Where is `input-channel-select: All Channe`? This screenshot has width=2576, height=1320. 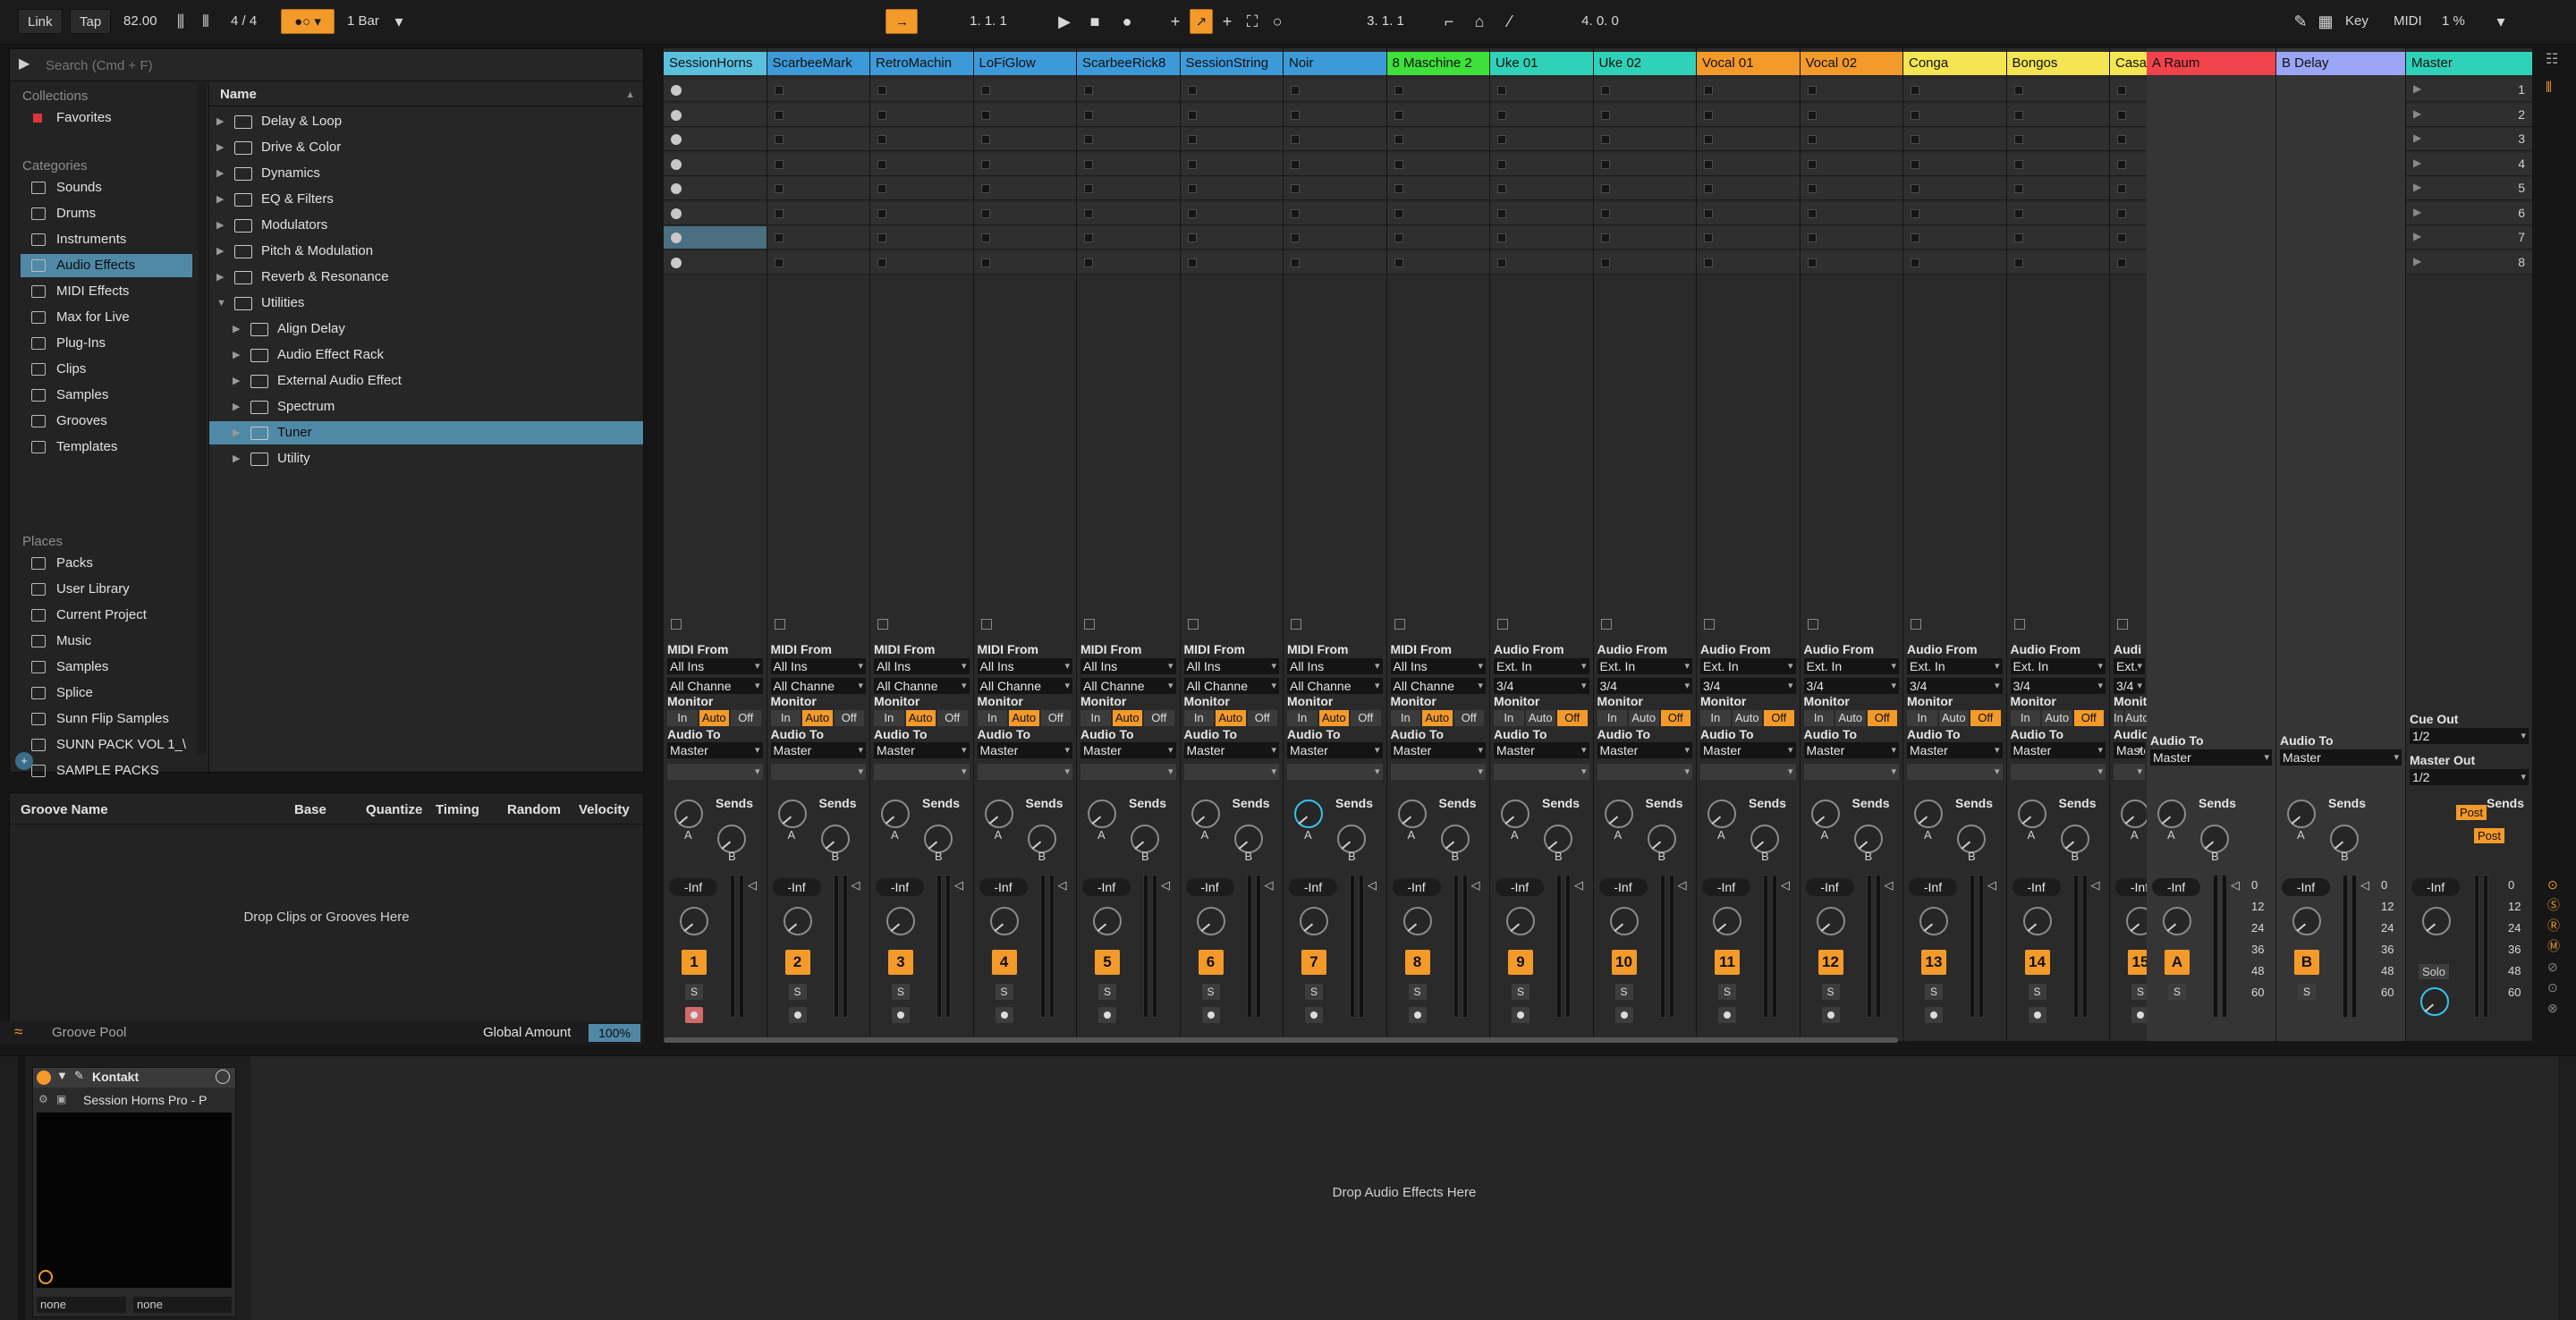
input-channel-select: All Channe is located at coordinates (1231, 686).